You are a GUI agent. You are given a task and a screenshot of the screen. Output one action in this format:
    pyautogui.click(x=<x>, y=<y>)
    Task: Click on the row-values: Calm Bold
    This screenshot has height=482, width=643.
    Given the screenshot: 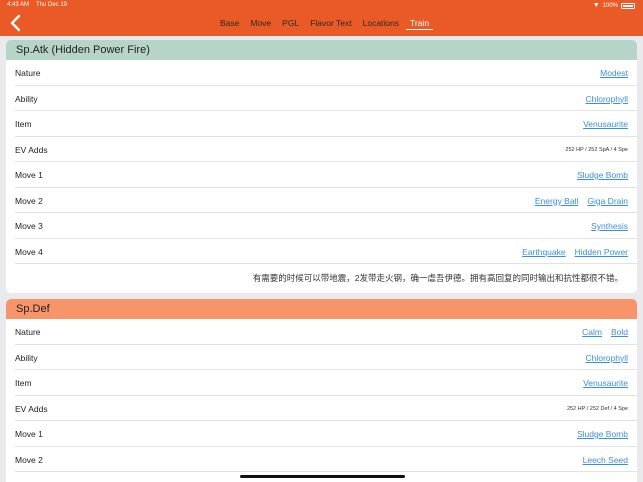 What is the action you would take?
    pyautogui.click(x=605, y=332)
    